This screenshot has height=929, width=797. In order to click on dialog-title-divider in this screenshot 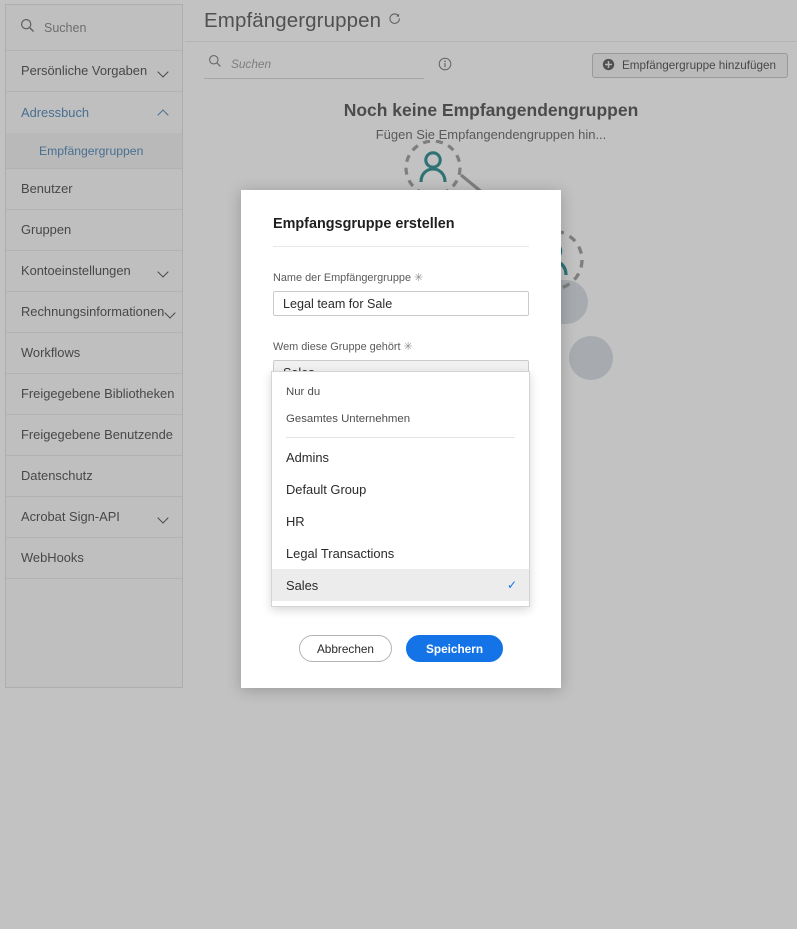, I will do `click(401, 246)`.